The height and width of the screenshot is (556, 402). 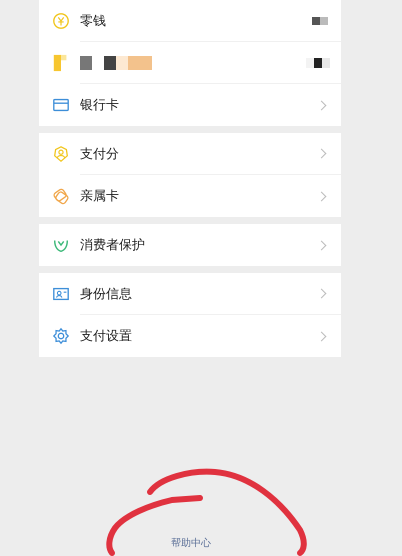 I want to click on coin-icon, so click(x=61, y=21).